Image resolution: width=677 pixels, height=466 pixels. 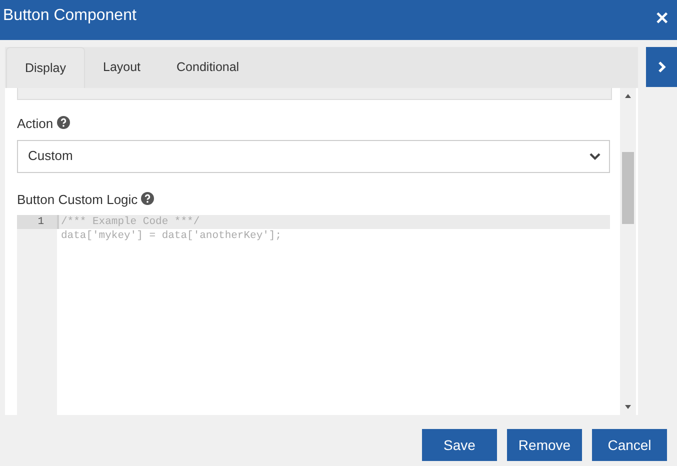 I want to click on field-label: Button Custom Logic, so click(x=77, y=199).